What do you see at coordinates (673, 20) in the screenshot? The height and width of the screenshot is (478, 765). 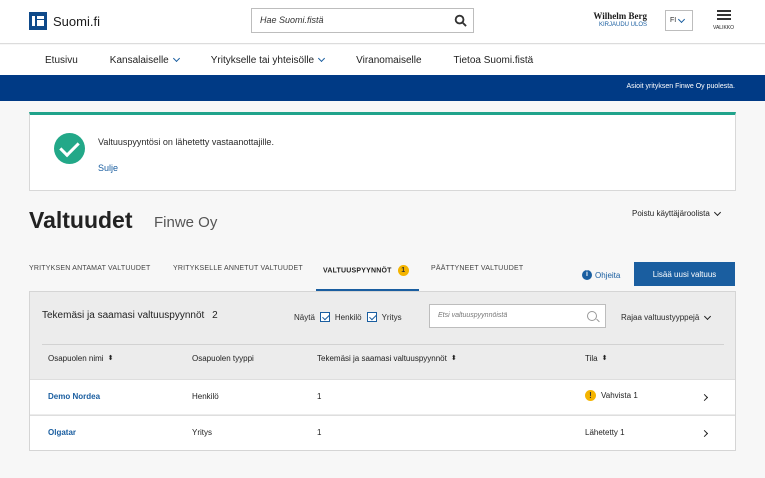 I see `language-value: FI` at bounding box center [673, 20].